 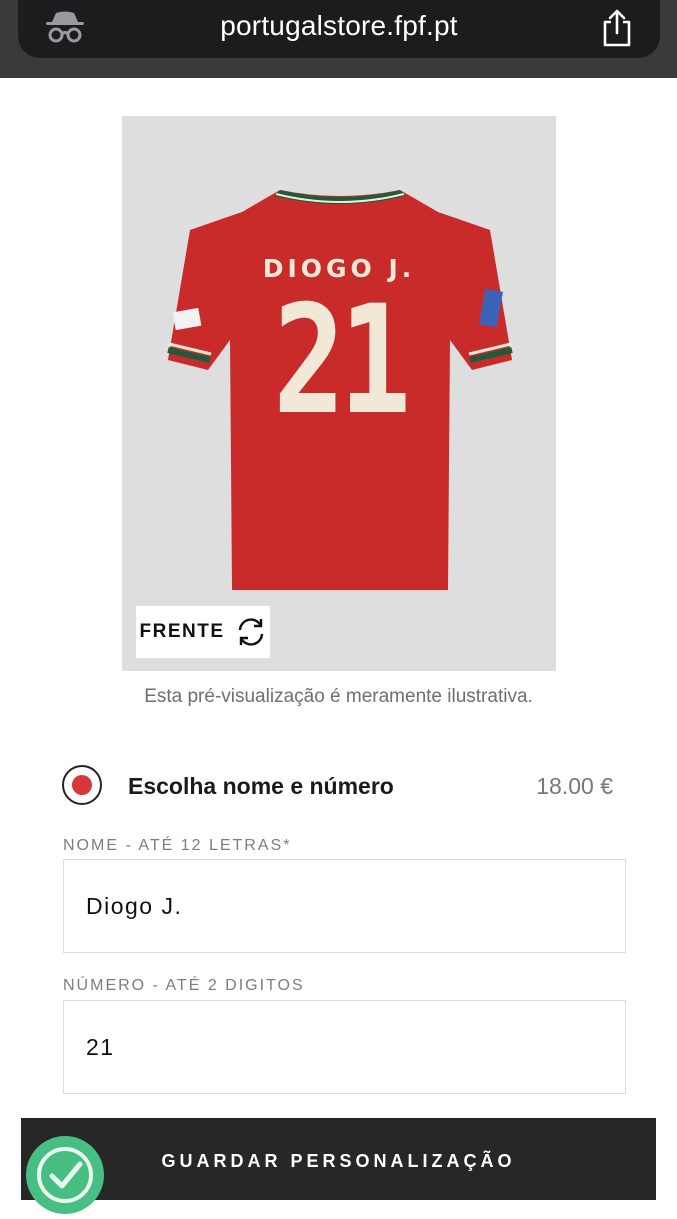 I want to click on number-field-label: NÚMERO - ATÉ 2 DIGITOS, so click(x=184, y=985).